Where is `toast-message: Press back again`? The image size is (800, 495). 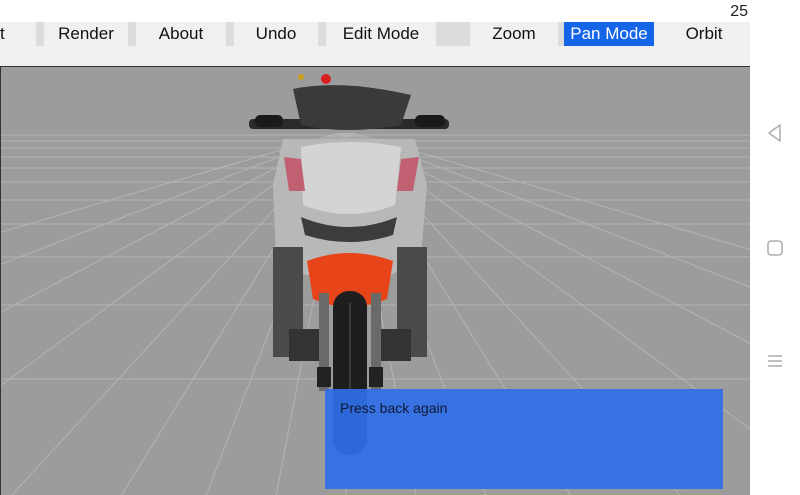
toast-message: Press back again is located at coordinates (394, 408).